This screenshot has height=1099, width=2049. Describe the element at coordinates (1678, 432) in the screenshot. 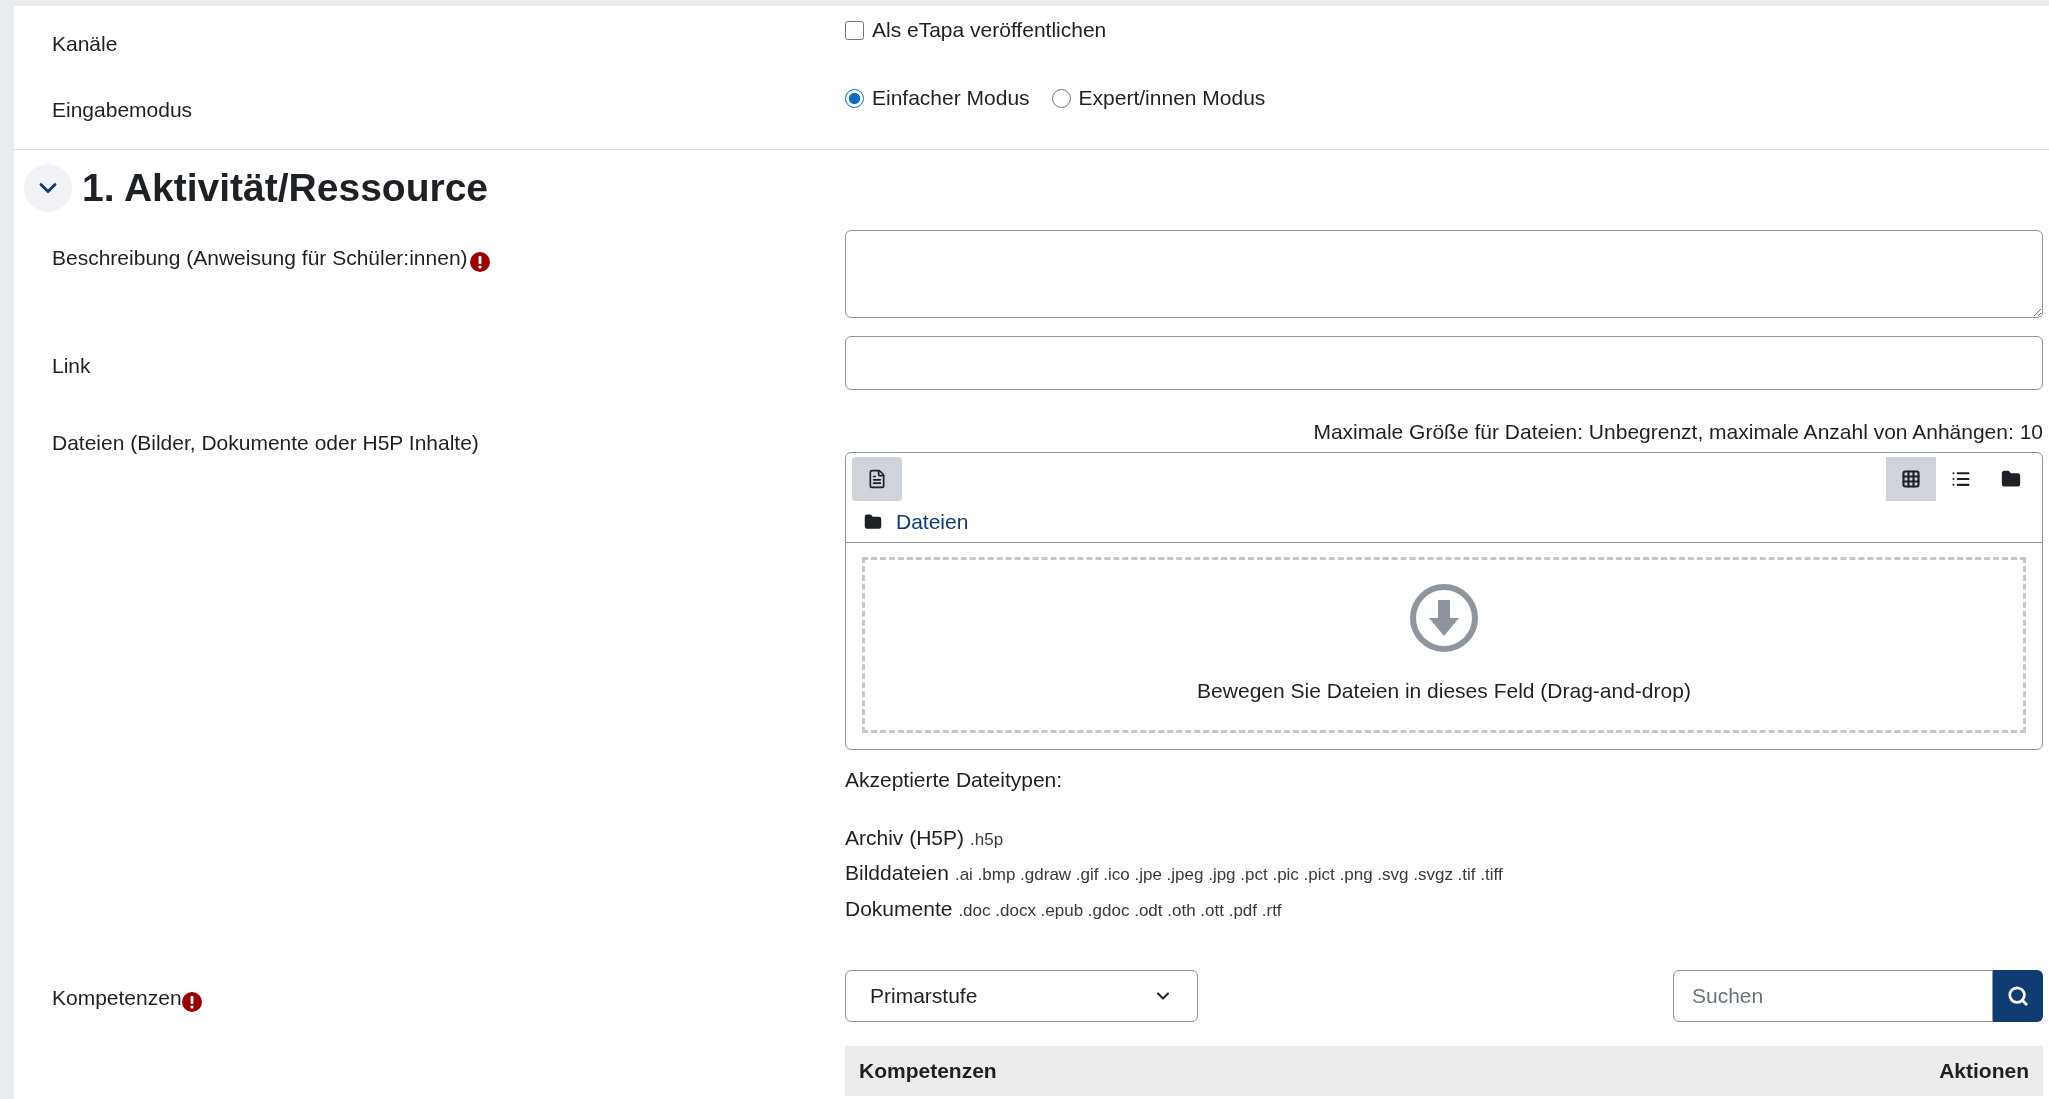

I see `file-limits-text: Maximale Größe für Dateien: Unbegrenzt, maximale Anzahl von Anhängen: 10` at that location.